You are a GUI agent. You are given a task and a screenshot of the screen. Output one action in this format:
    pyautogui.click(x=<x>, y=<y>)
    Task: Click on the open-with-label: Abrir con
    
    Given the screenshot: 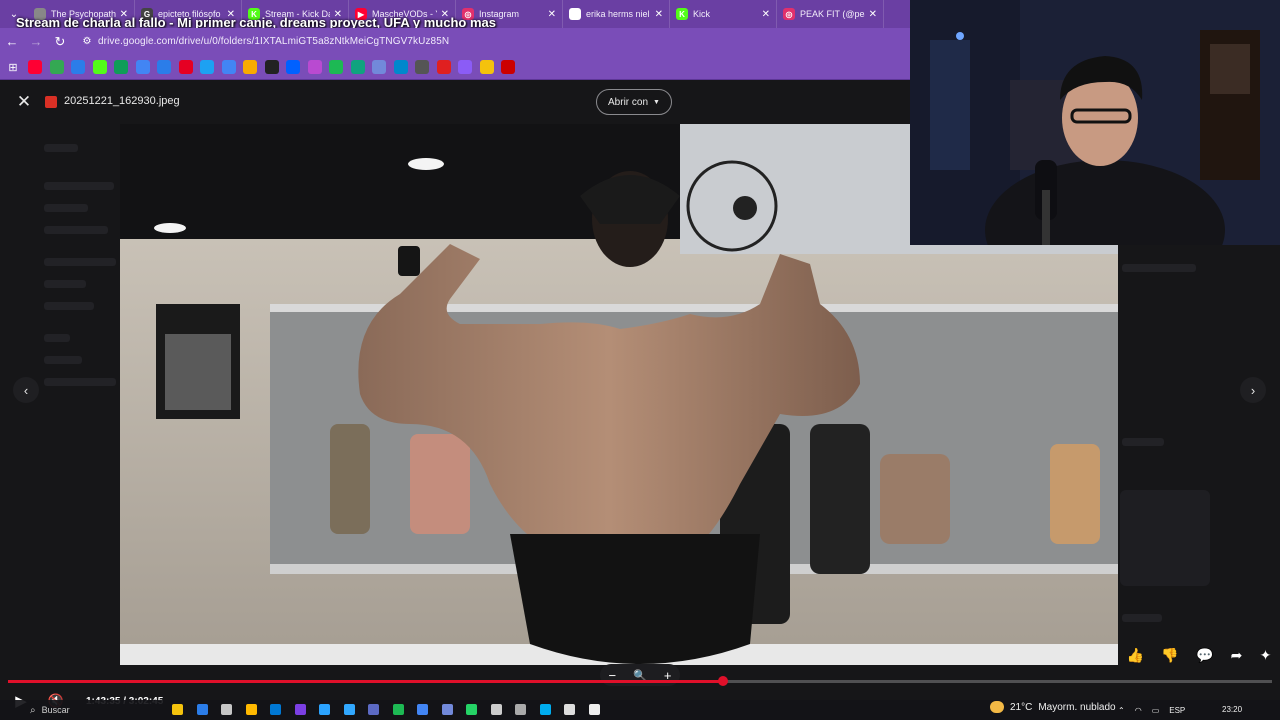 What is the action you would take?
    pyautogui.click(x=628, y=102)
    